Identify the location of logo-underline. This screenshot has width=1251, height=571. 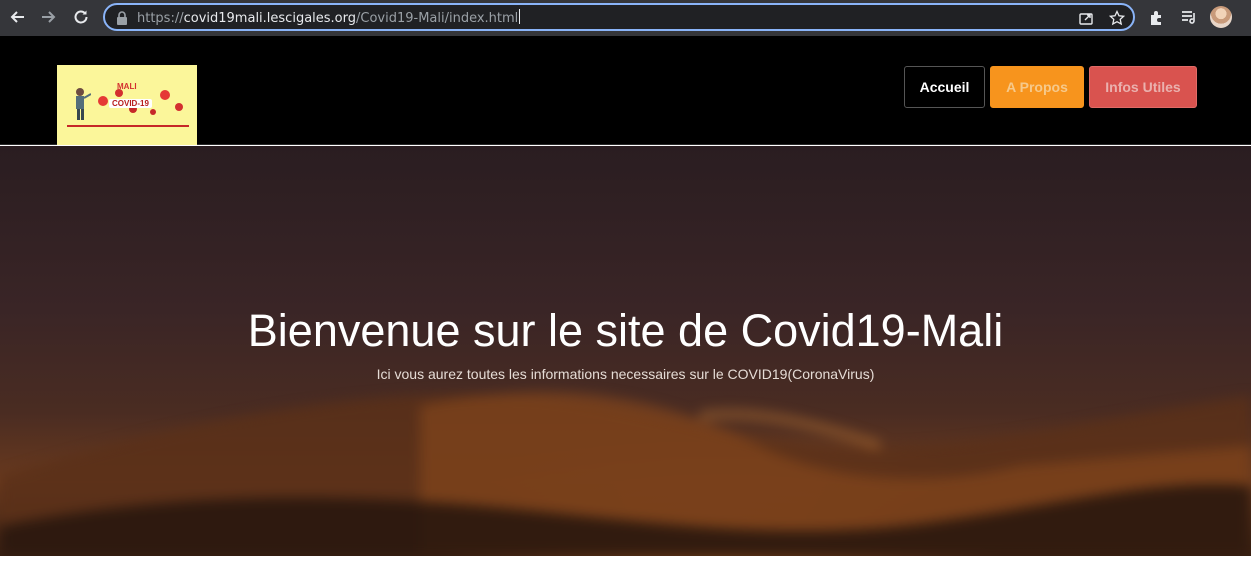
(128, 126).